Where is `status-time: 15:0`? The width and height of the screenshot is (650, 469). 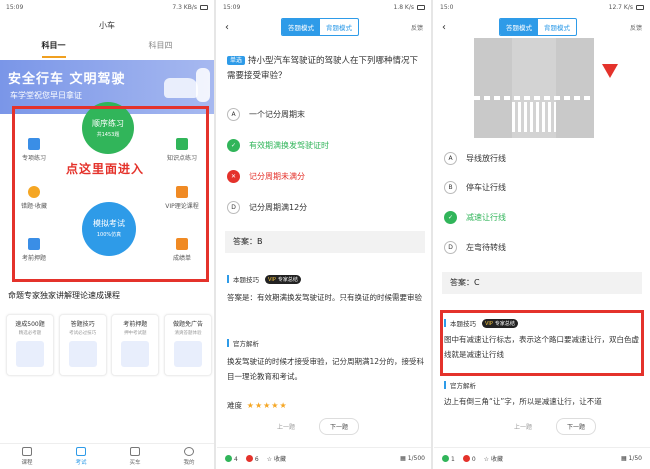
status-time: 15:0 is located at coordinates (447, 7).